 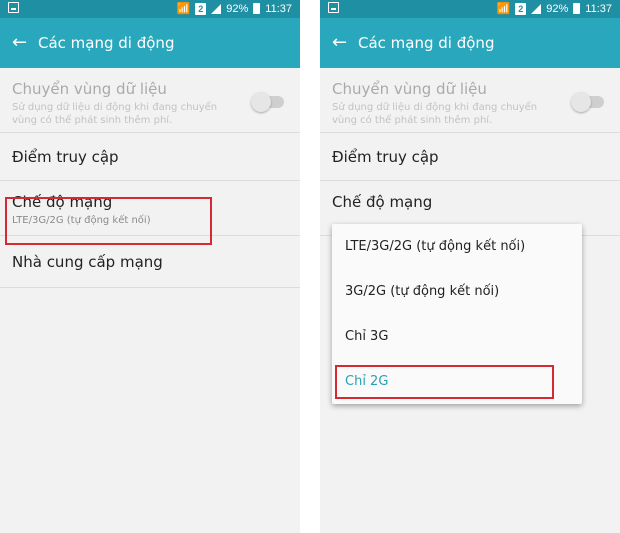 What do you see at coordinates (444, 382) in the screenshot?
I see `option-2g-highlight` at bounding box center [444, 382].